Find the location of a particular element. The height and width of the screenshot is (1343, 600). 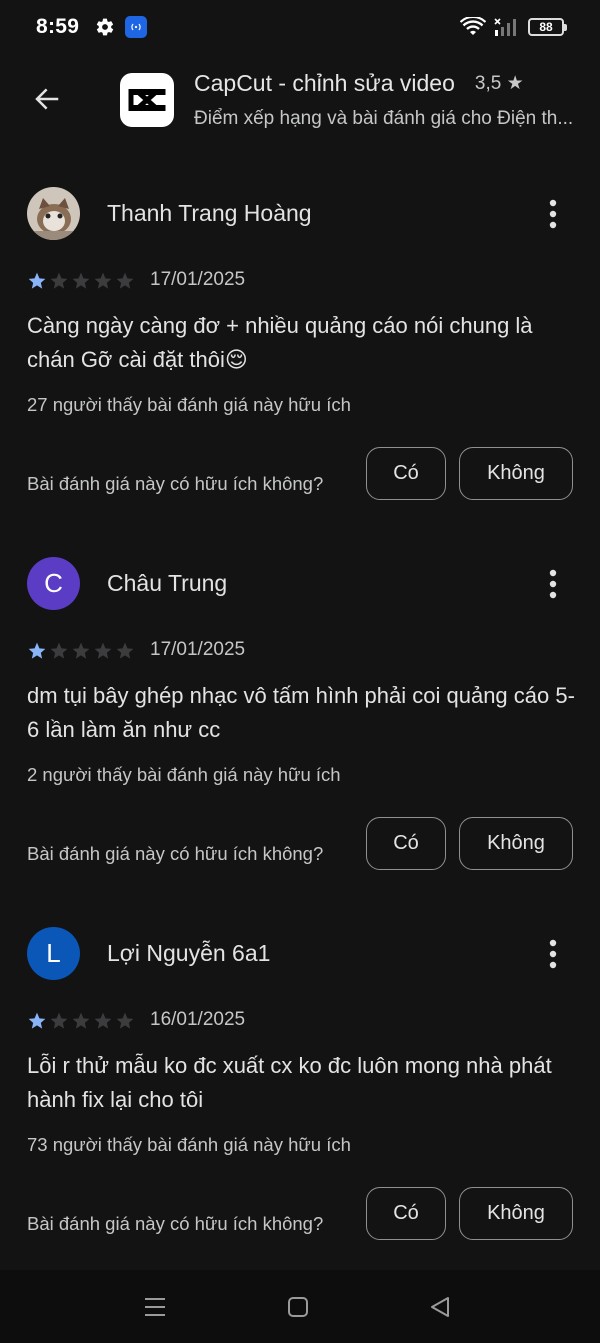

app-rating-value: 3,5 is located at coordinates (488, 83).